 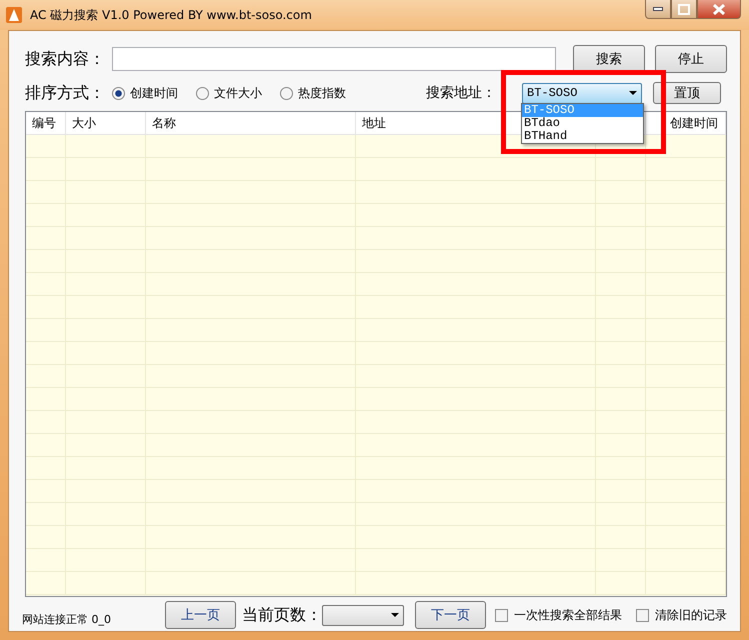 What do you see at coordinates (238, 93) in the screenshot?
I see `radio-label: 文件大小` at bounding box center [238, 93].